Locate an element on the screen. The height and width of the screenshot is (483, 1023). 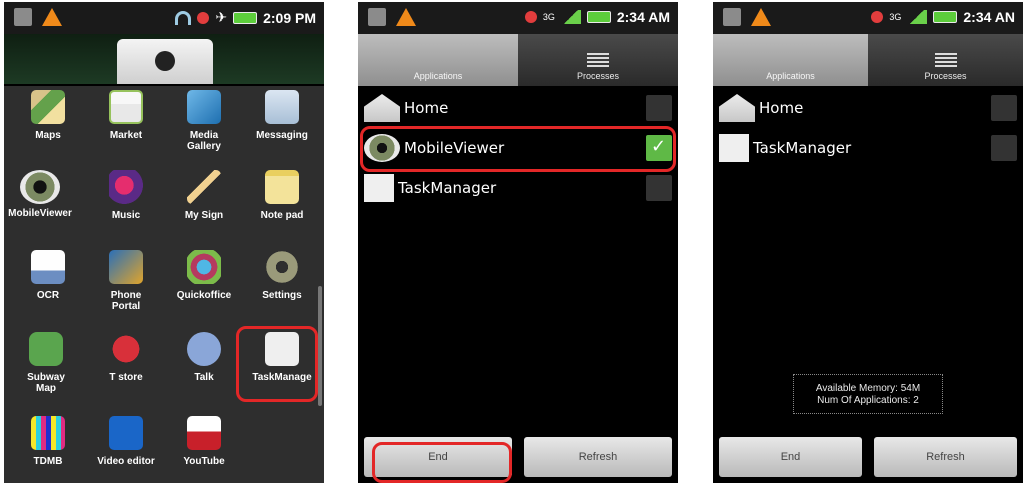
app-market: Market is located at coordinates (126, 115).